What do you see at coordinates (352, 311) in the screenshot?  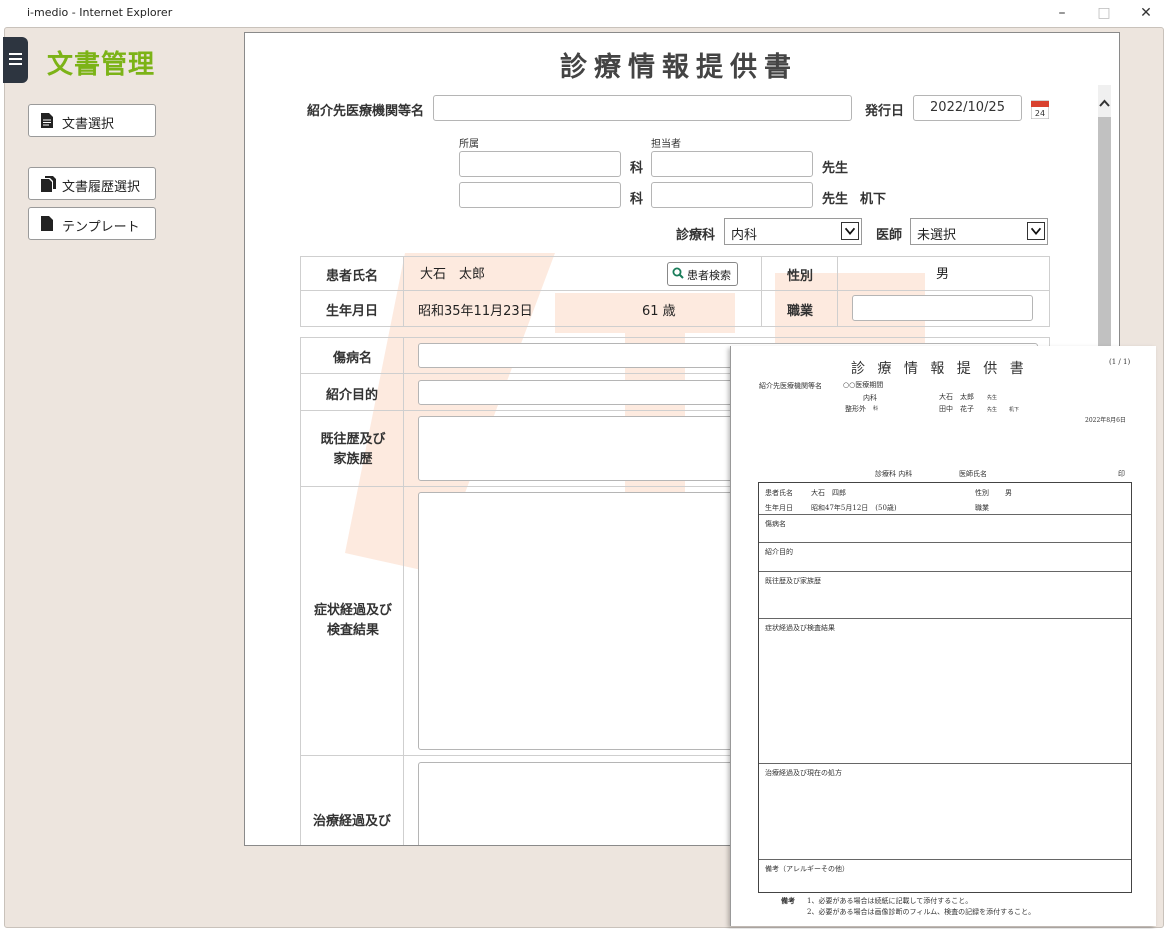 I see `birth-label: 生年月日` at bounding box center [352, 311].